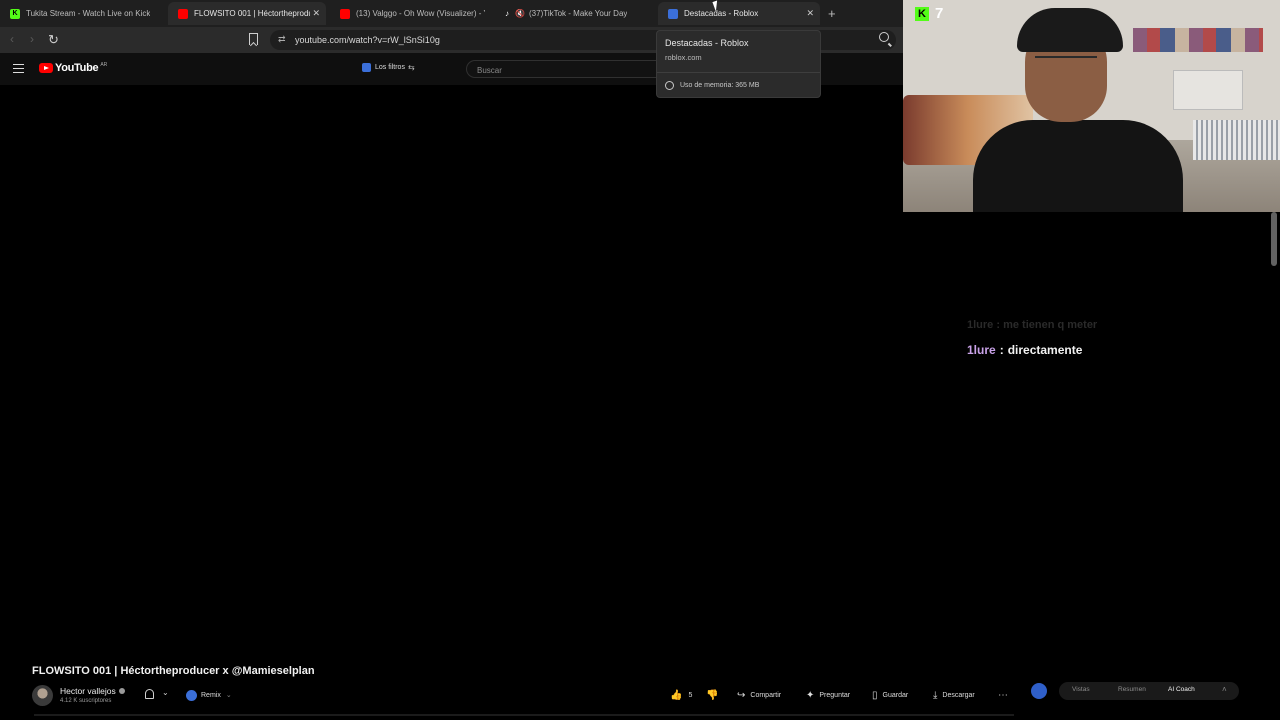 This screenshot has height=720, width=1280. Describe the element at coordinates (1274, 239) in the screenshot. I see `scrollbar-thumb` at that location.